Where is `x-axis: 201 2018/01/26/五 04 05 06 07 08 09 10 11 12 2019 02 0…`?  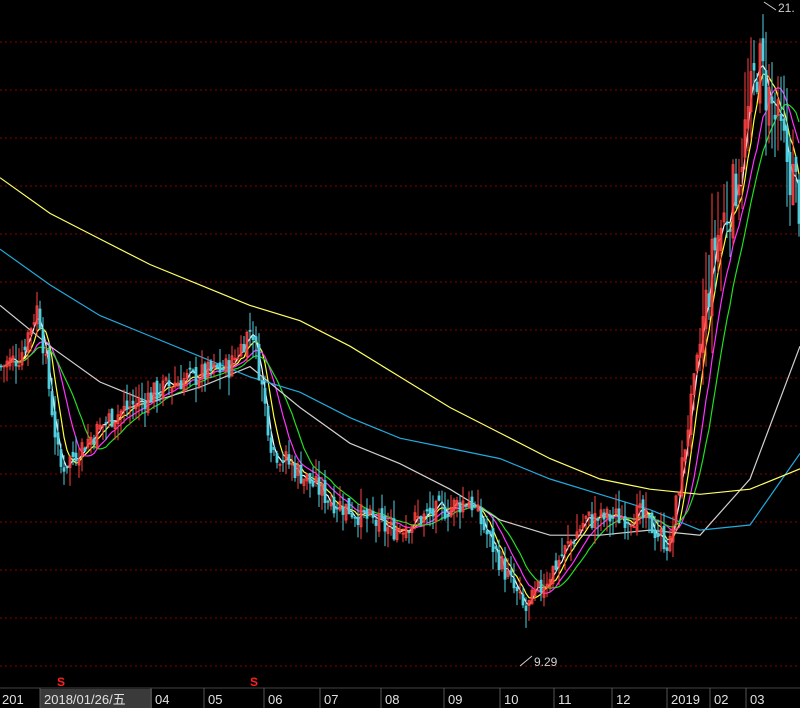
x-axis: 201 2018/01/26/五 04 05 06 07 08 09 10 11 12 2019 02 0… is located at coordinates (400, 697).